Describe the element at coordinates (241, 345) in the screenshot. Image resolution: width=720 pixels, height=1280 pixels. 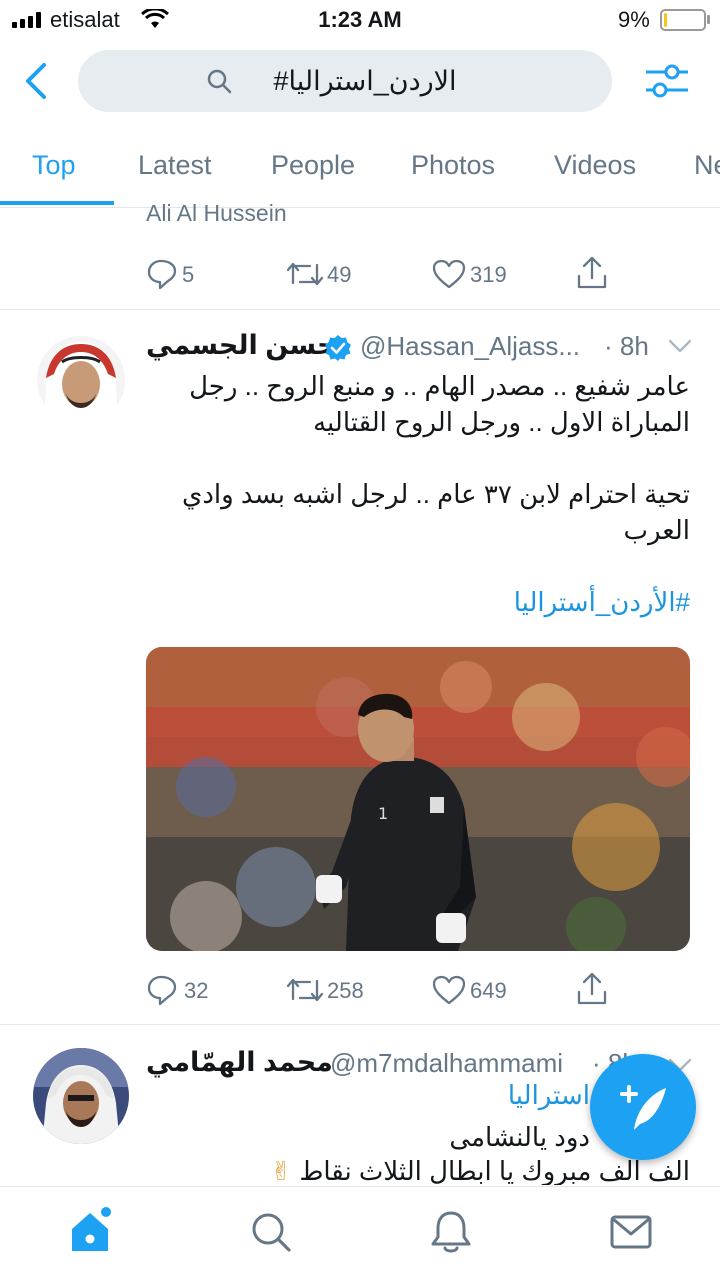
I see `author-name: حسن الجسمي` at that location.